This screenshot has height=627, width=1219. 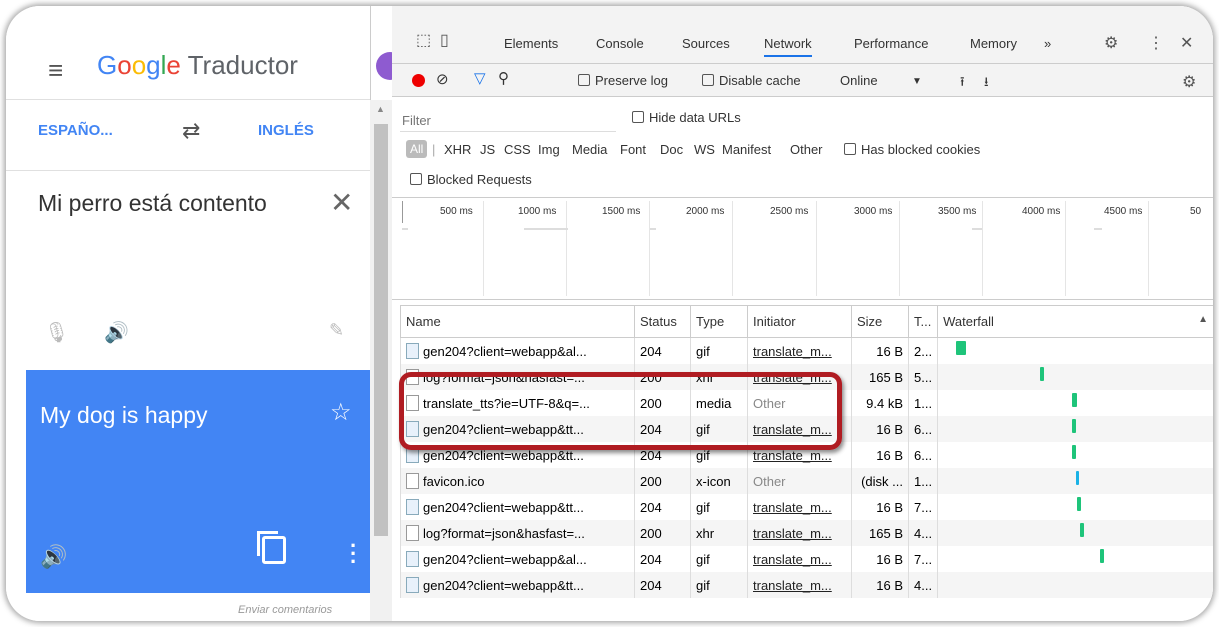 What do you see at coordinates (341, 412) in the screenshot?
I see `star-icon: ☆` at bounding box center [341, 412].